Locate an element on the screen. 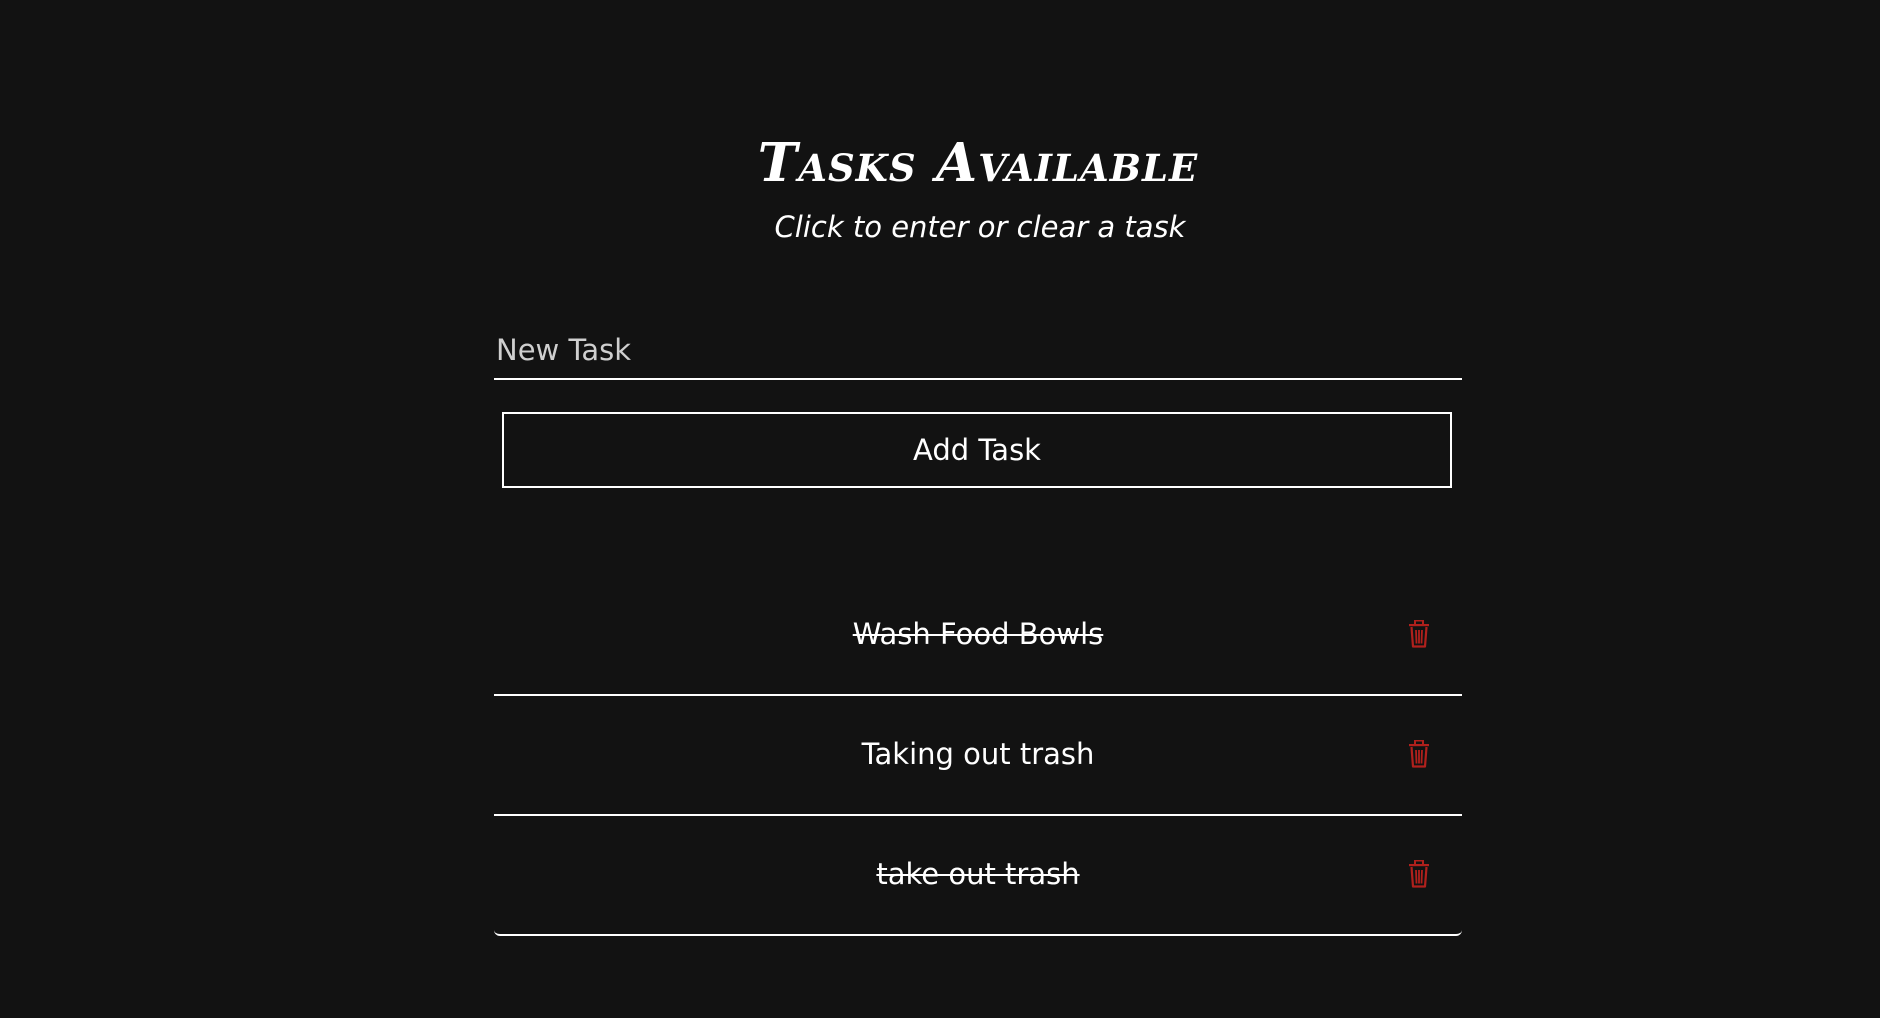 The image size is (1880, 1018). task-text: Taking out trash is located at coordinates (978, 754).